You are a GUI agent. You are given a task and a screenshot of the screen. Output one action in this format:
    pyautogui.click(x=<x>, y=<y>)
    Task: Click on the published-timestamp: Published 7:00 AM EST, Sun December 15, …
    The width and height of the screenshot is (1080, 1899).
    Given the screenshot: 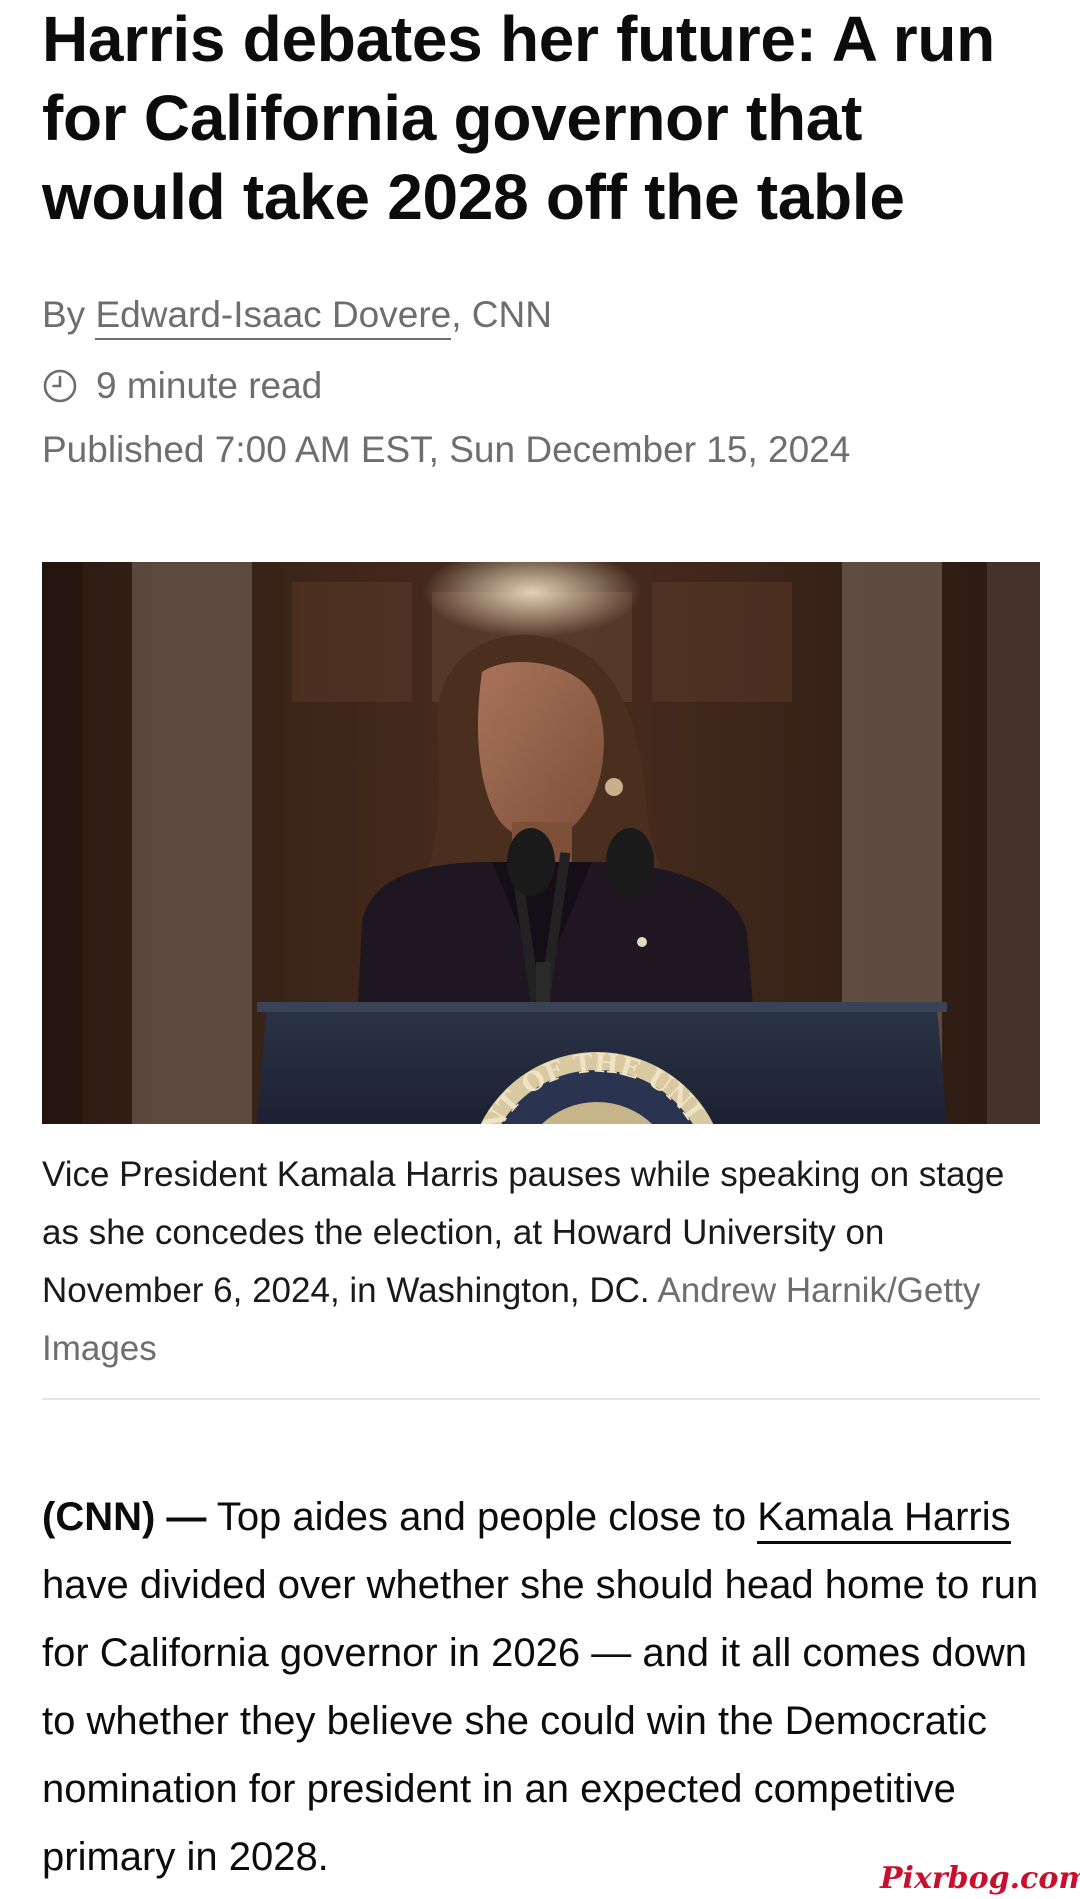 What is the action you would take?
    pyautogui.click(x=446, y=449)
    